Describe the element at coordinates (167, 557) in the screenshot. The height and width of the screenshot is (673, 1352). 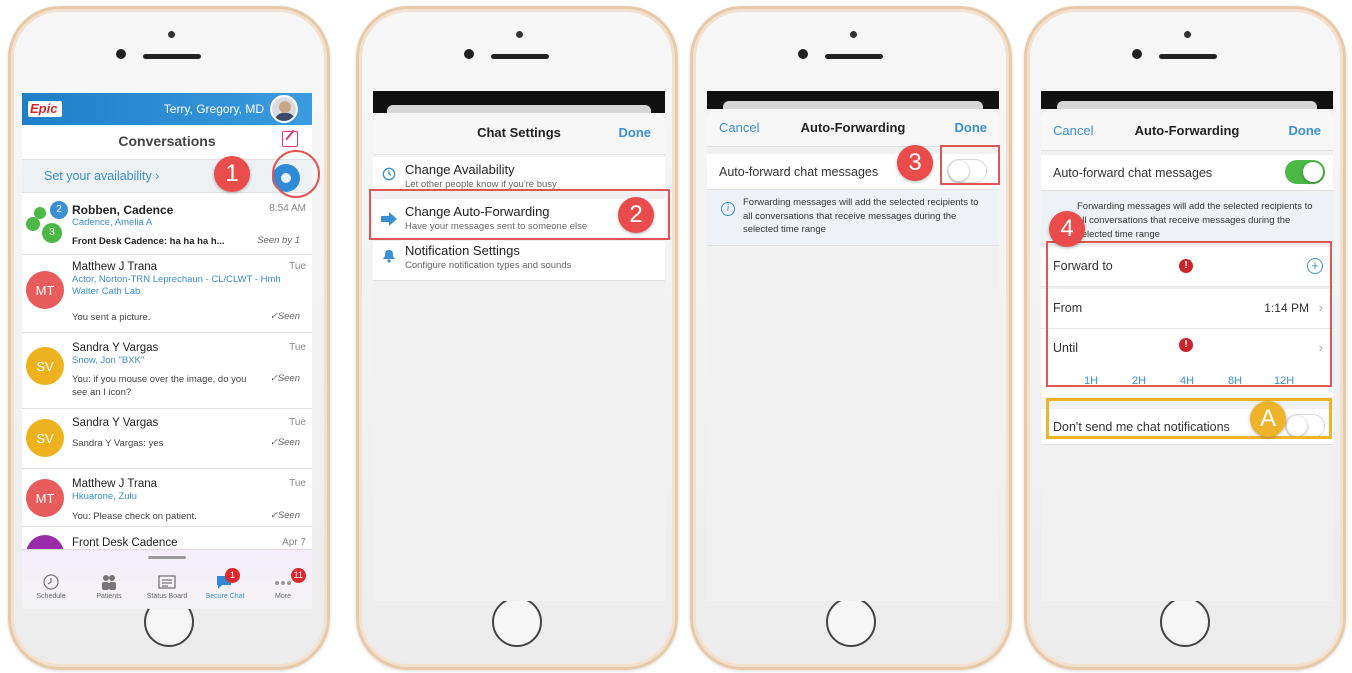
I see `drawer-handle` at that location.